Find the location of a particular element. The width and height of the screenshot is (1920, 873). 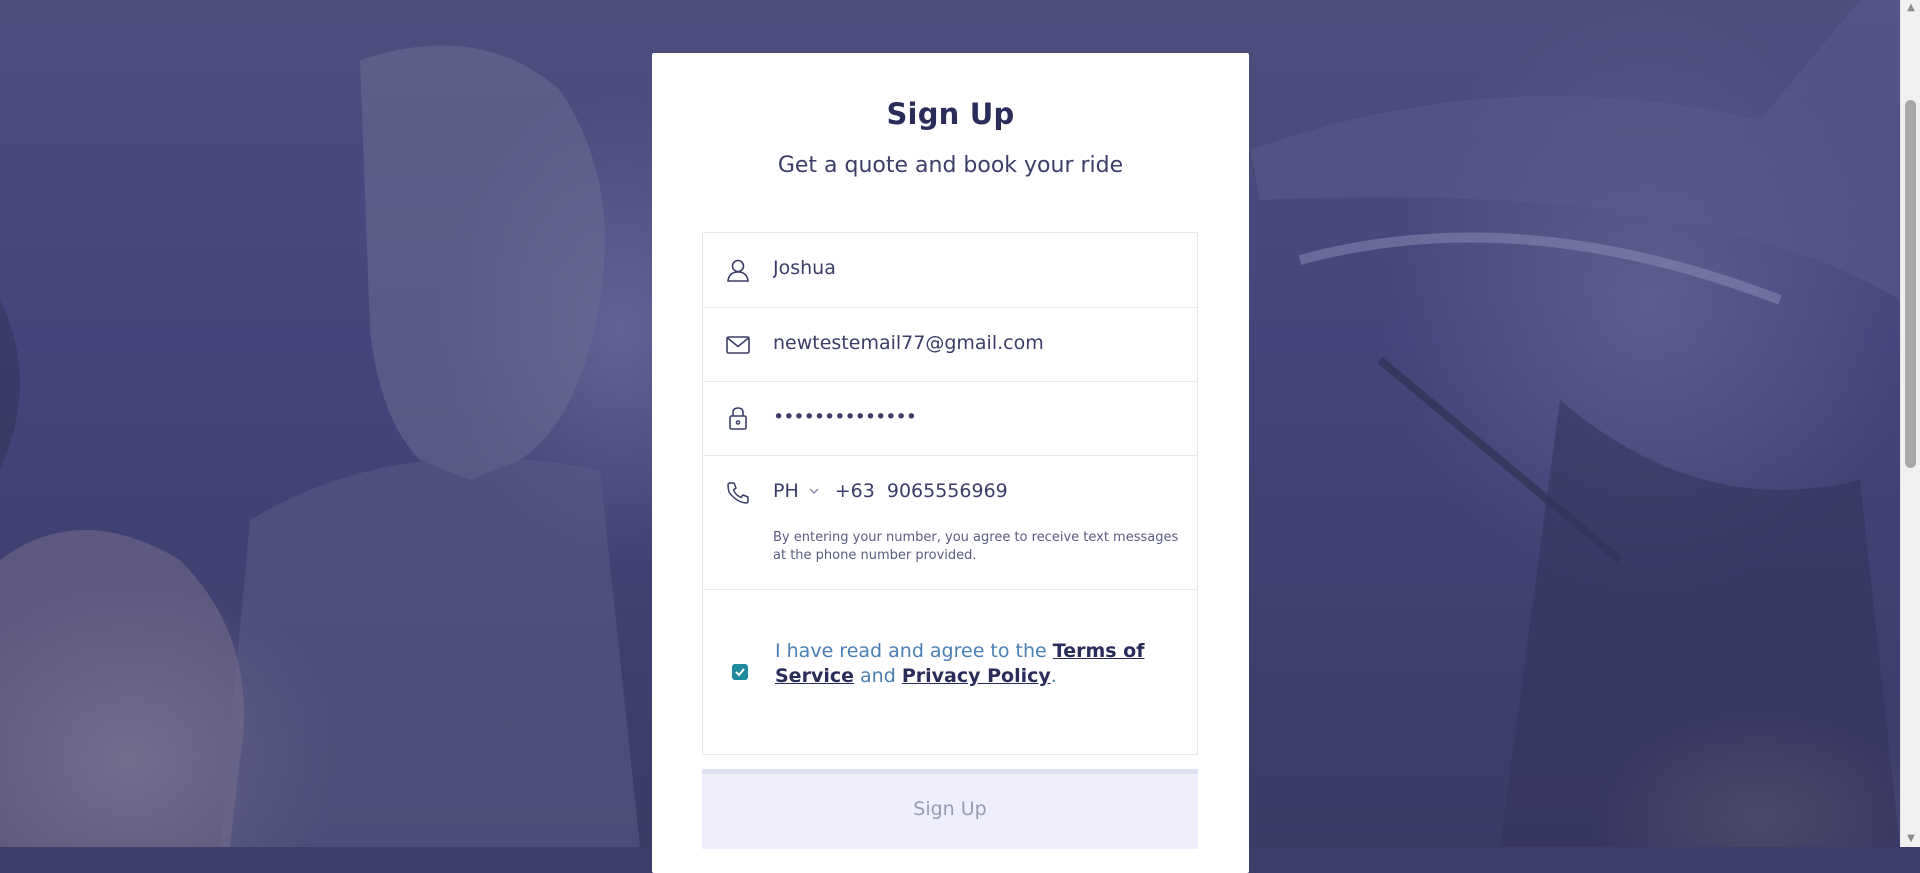

envelope-icon is located at coordinates (738, 345).